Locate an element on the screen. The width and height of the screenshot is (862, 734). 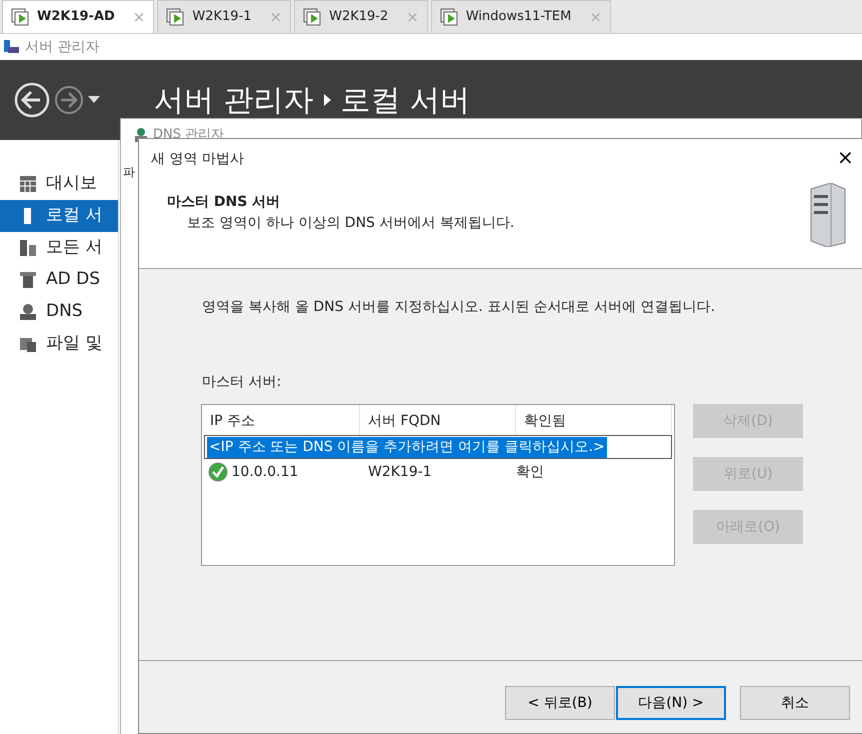
sidebar-item: AD DS is located at coordinates (59, 280).